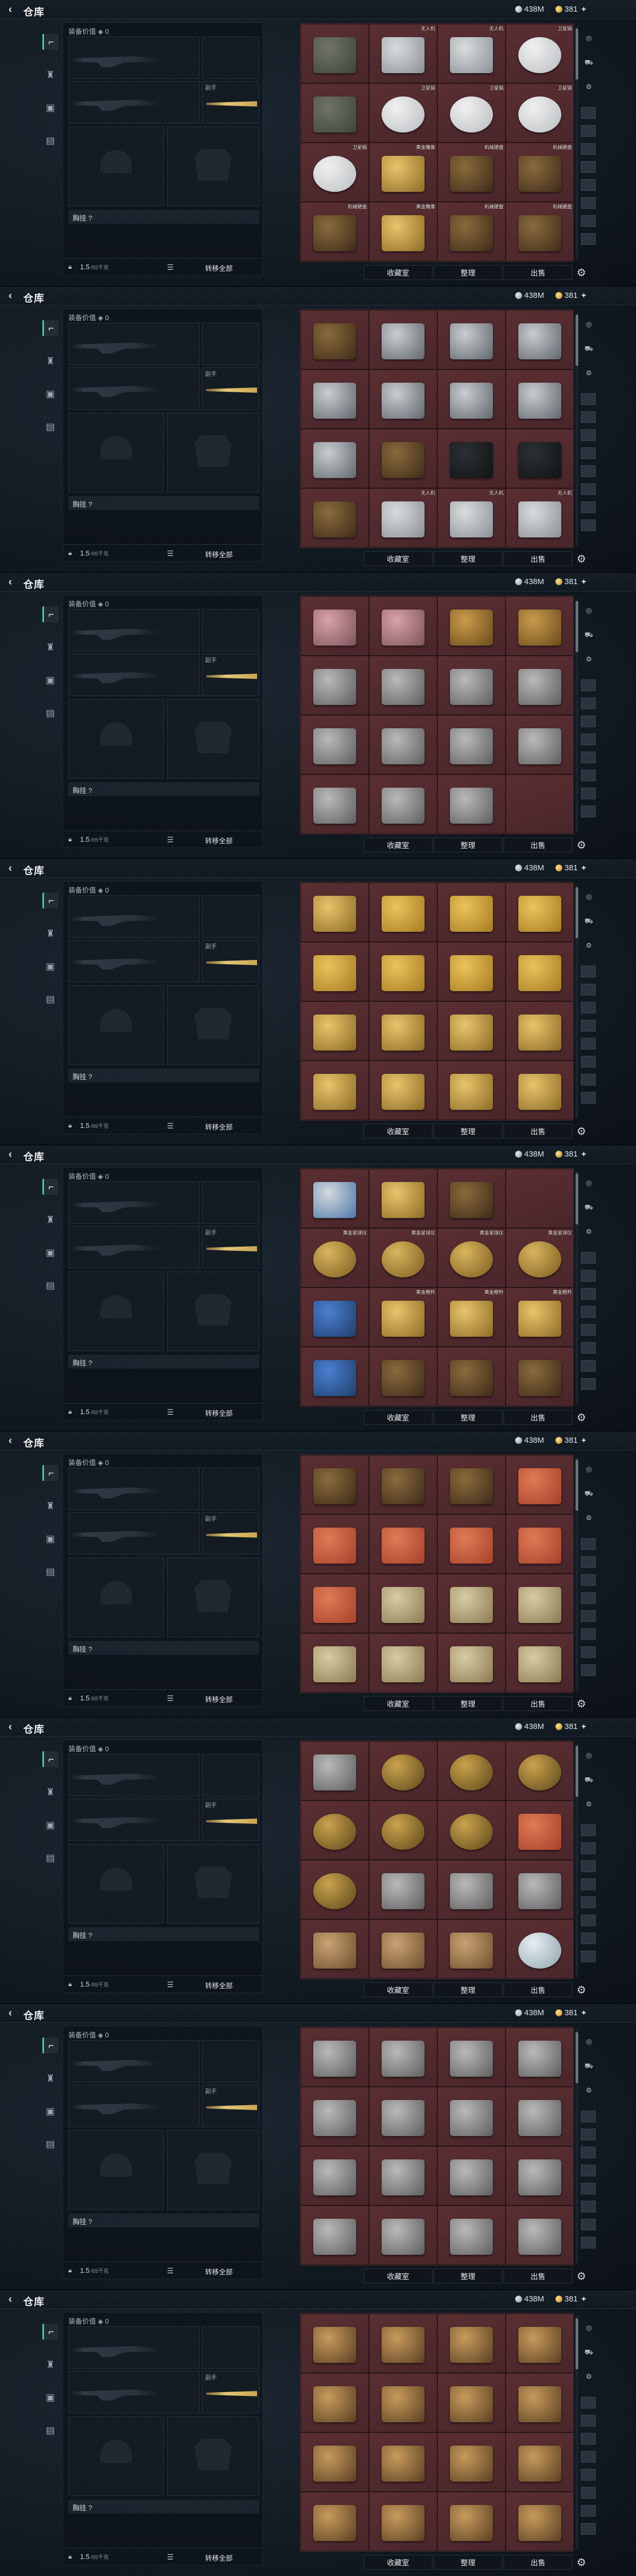 The height and width of the screenshot is (2576, 636). I want to click on stash-item: 黄金星球仪, so click(335, 1257).